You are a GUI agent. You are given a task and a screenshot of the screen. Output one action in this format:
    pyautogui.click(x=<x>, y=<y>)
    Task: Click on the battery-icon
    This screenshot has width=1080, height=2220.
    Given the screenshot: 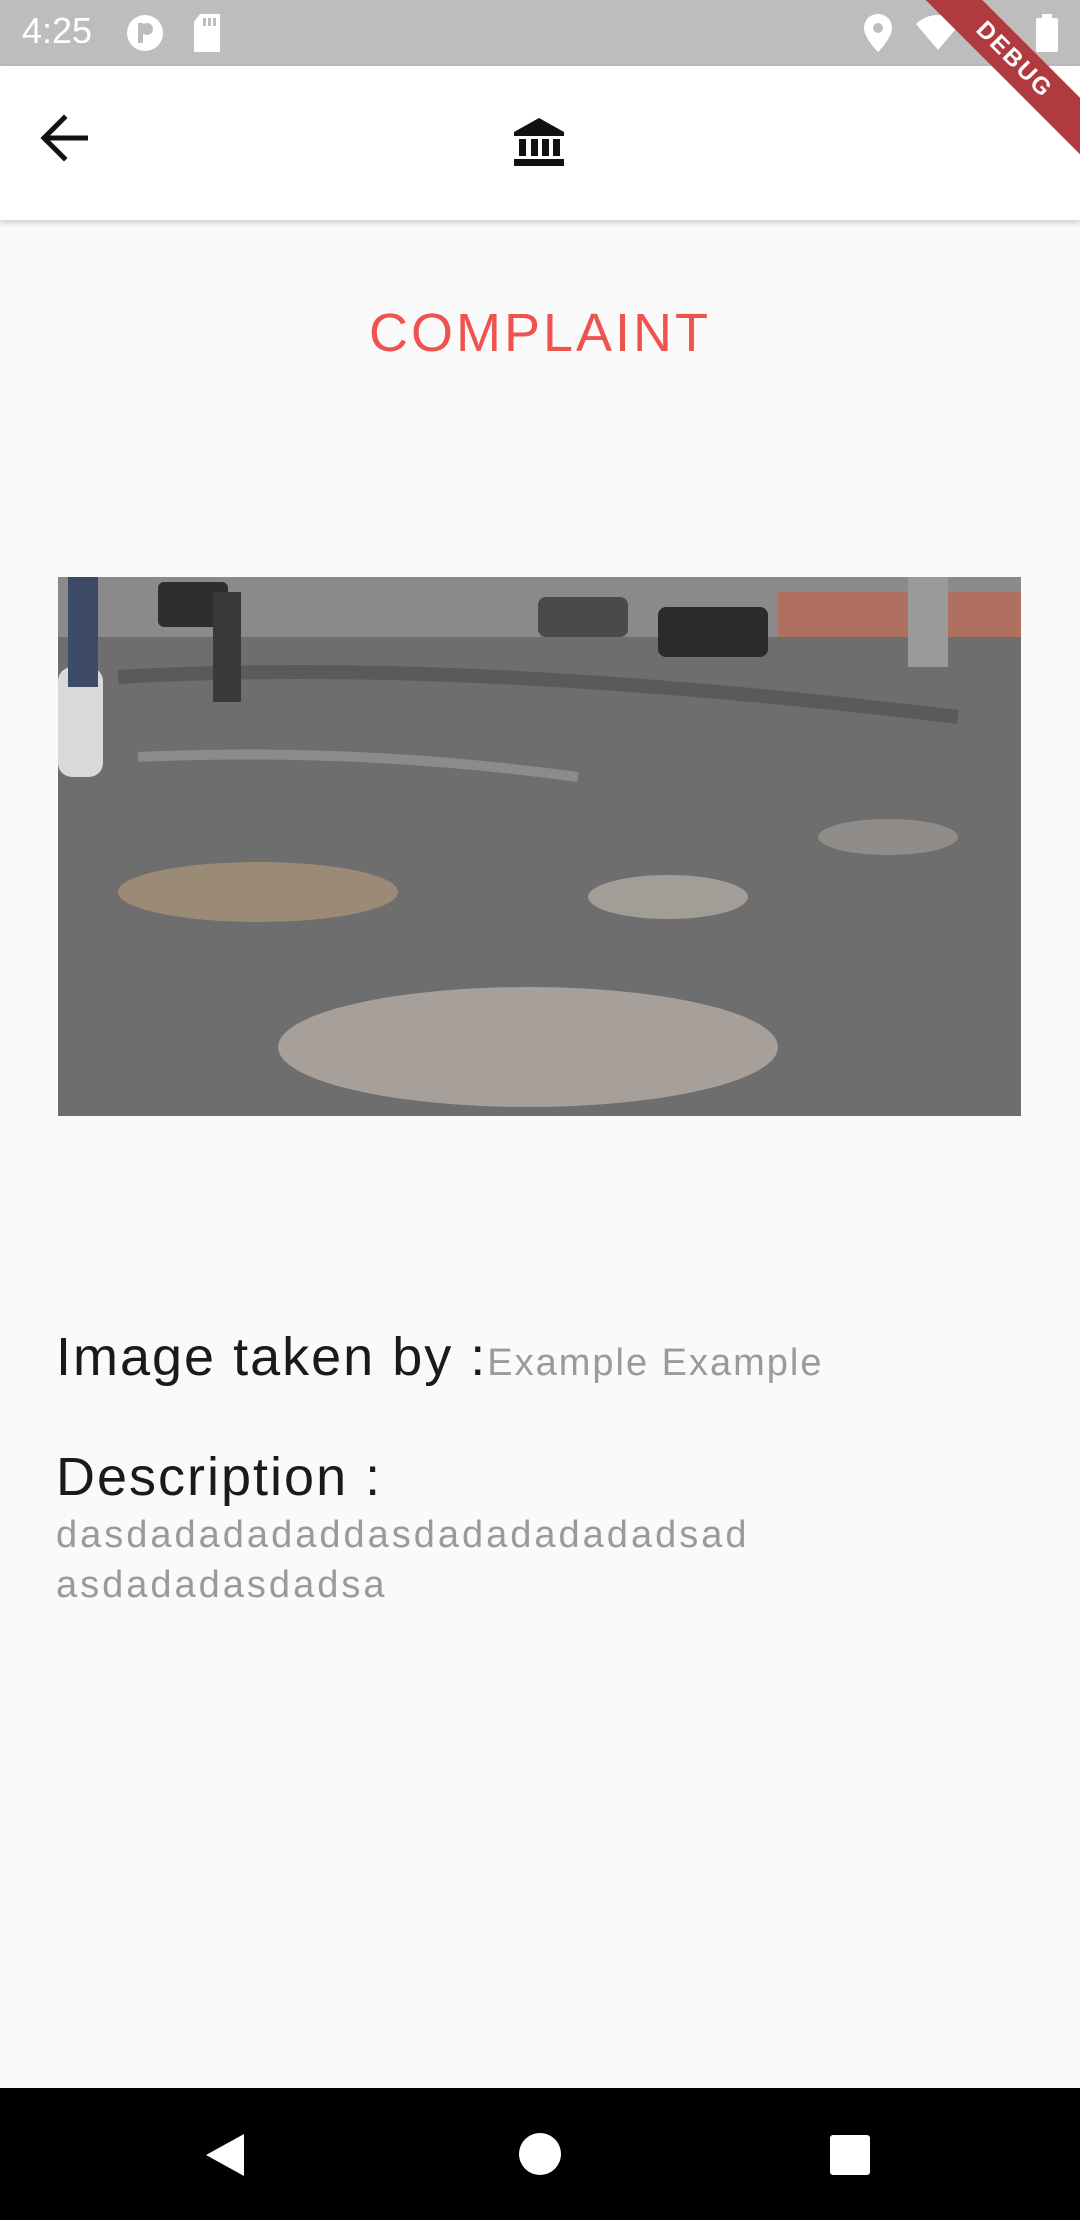 What is the action you would take?
    pyautogui.click(x=1047, y=35)
    